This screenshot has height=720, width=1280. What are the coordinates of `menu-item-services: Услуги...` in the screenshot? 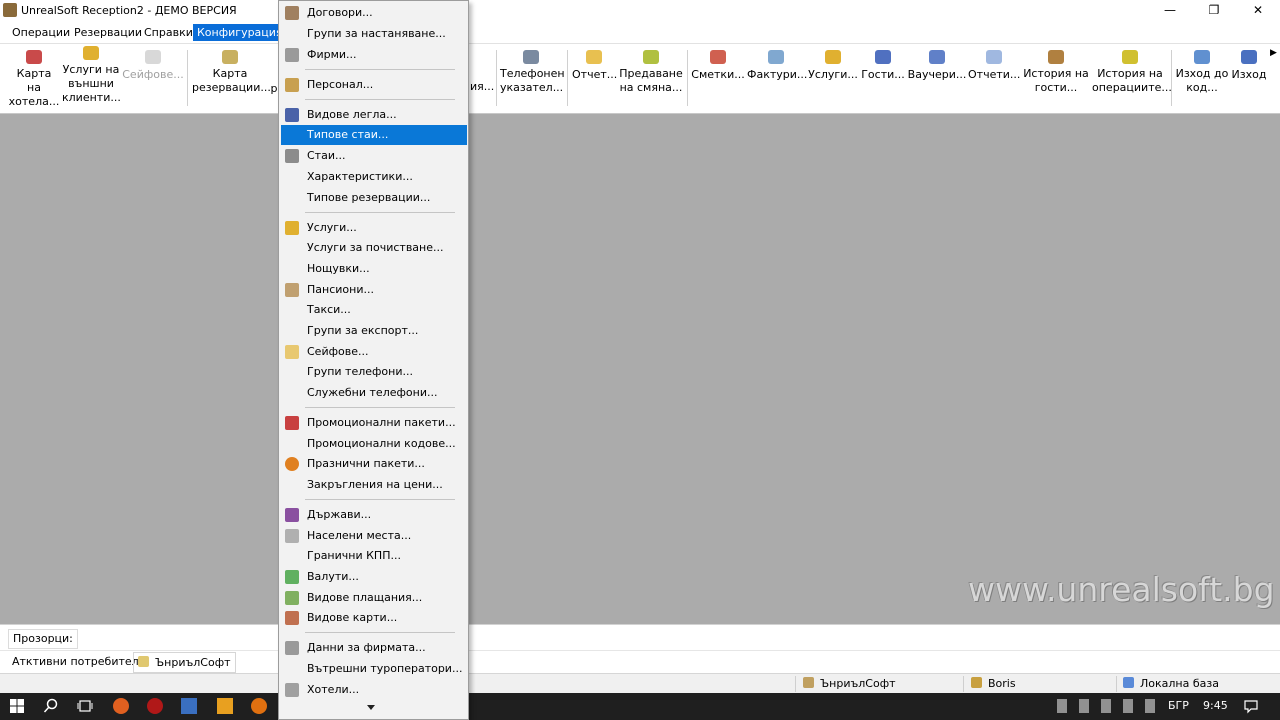 It's located at (374, 228).